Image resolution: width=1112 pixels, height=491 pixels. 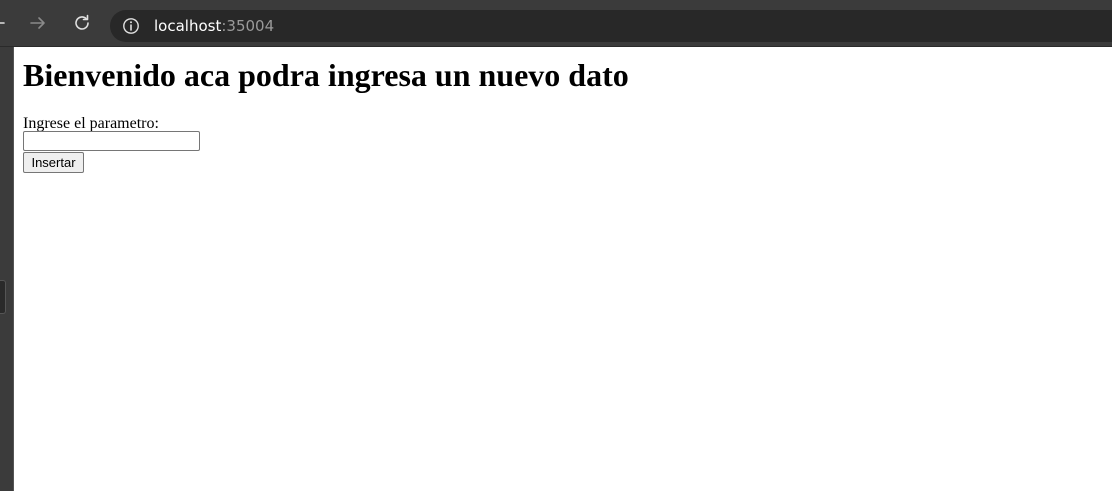 I want to click on forward-arrow-icon, so click(x=38, y=23).